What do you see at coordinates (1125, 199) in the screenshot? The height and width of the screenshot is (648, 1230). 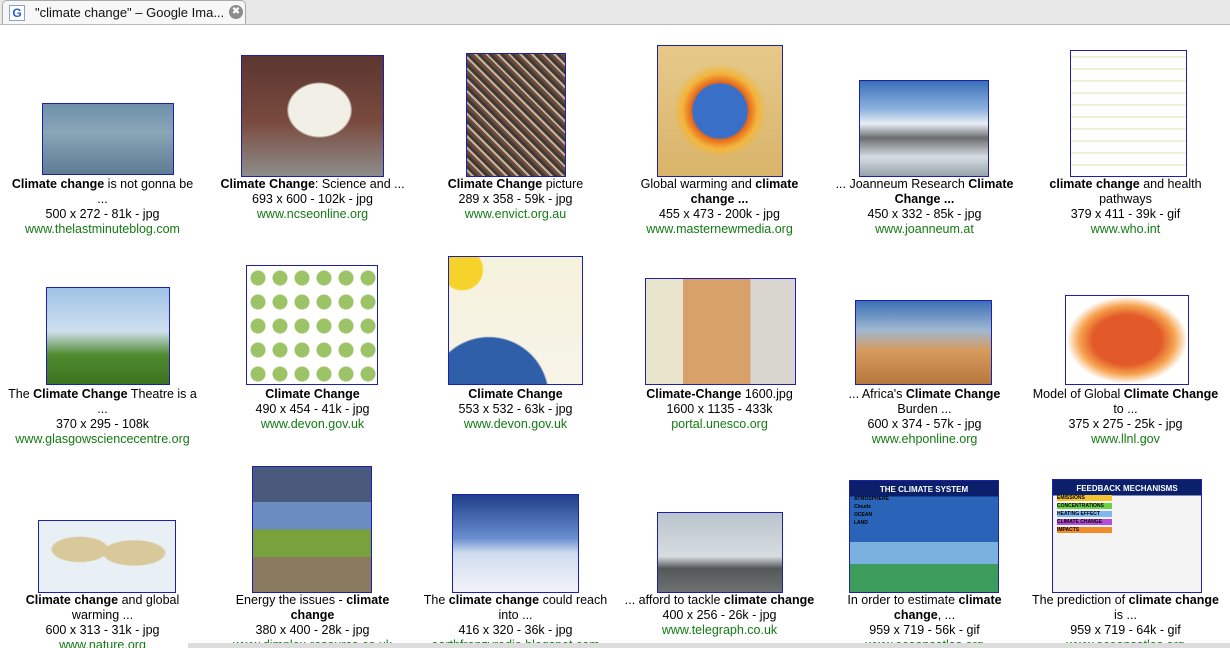 I see `result-title-continued: pathways` at bounding box center [1125, 199].